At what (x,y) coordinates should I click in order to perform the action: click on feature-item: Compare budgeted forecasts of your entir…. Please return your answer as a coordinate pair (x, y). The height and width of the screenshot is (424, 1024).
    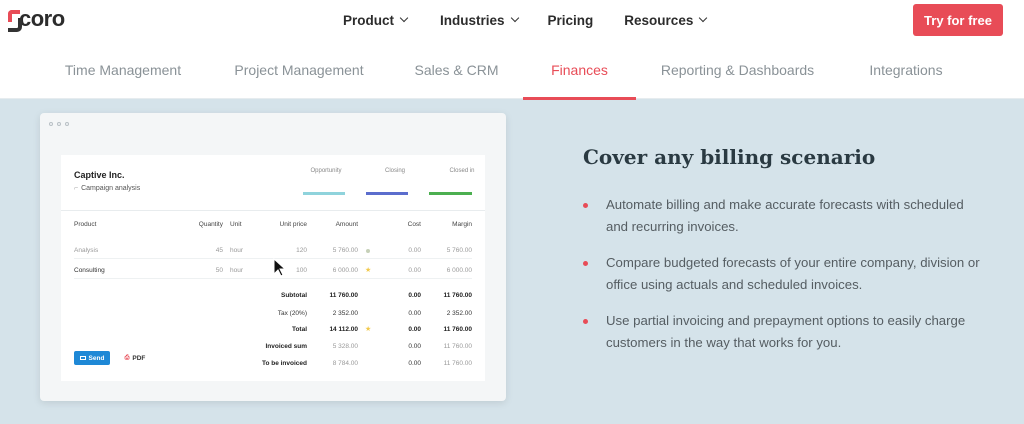
    Looking at the image, I should click on (783, 274).